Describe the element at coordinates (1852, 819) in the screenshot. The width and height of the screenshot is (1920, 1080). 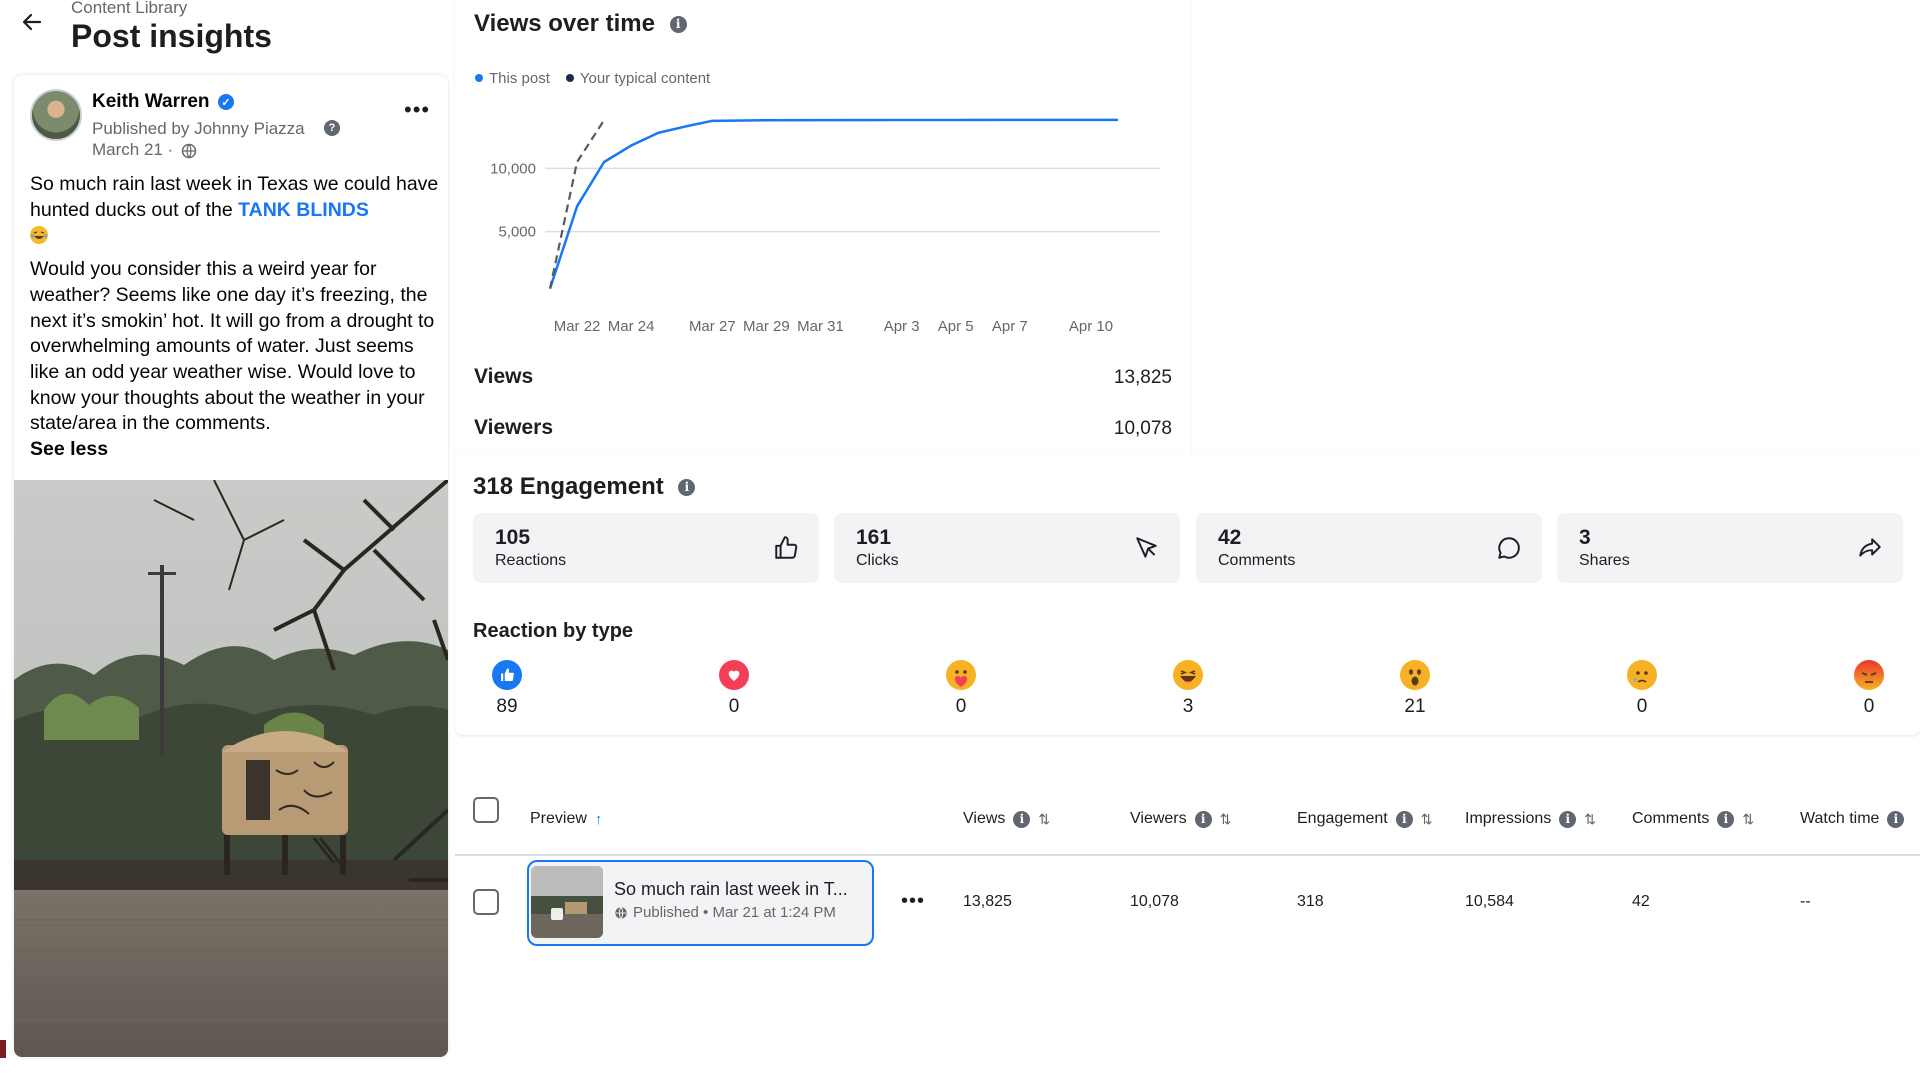
I see `column-watch-time: Watch time i` at that location.